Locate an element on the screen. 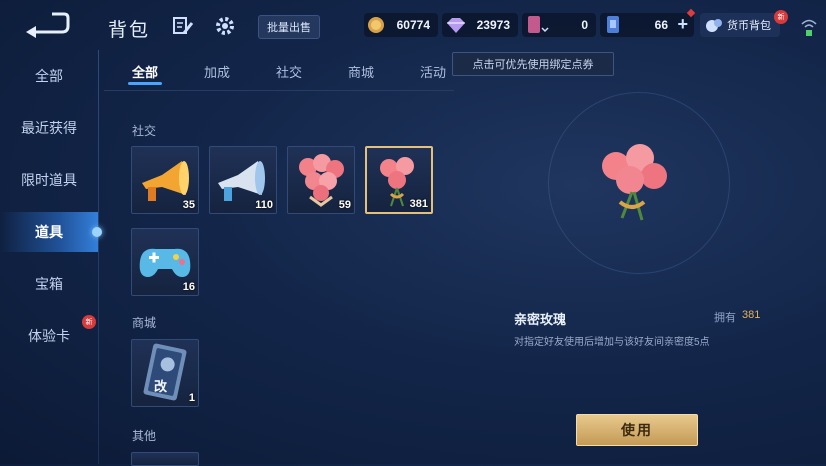 The width and height of the screenshot is (826, 466). item-horn-silver: 110 is located at coordinates (243, 180).